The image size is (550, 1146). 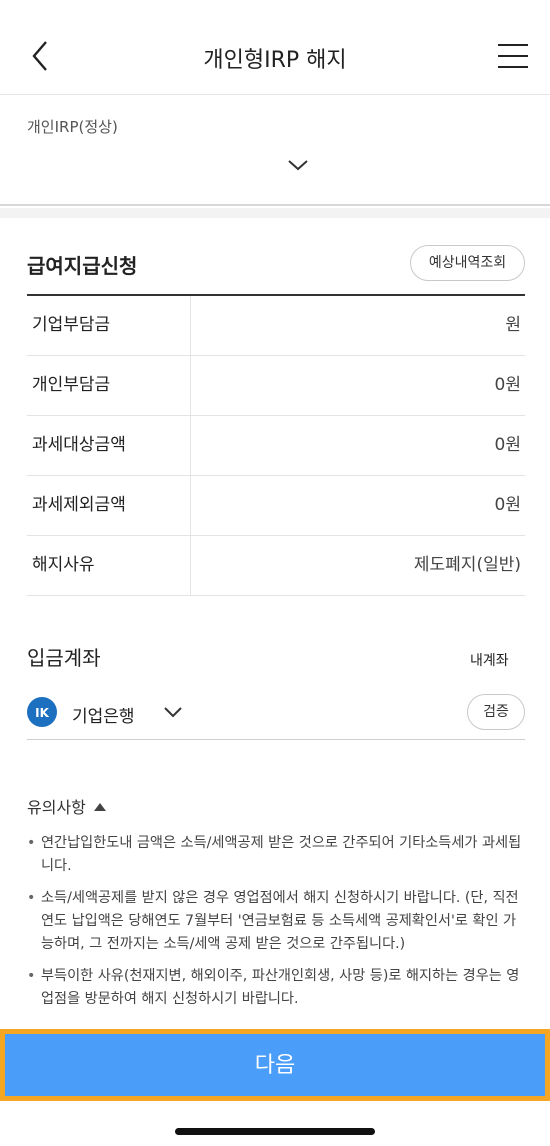 I want to click on row-label: 과세제외금액, so click(x=109, y=505).